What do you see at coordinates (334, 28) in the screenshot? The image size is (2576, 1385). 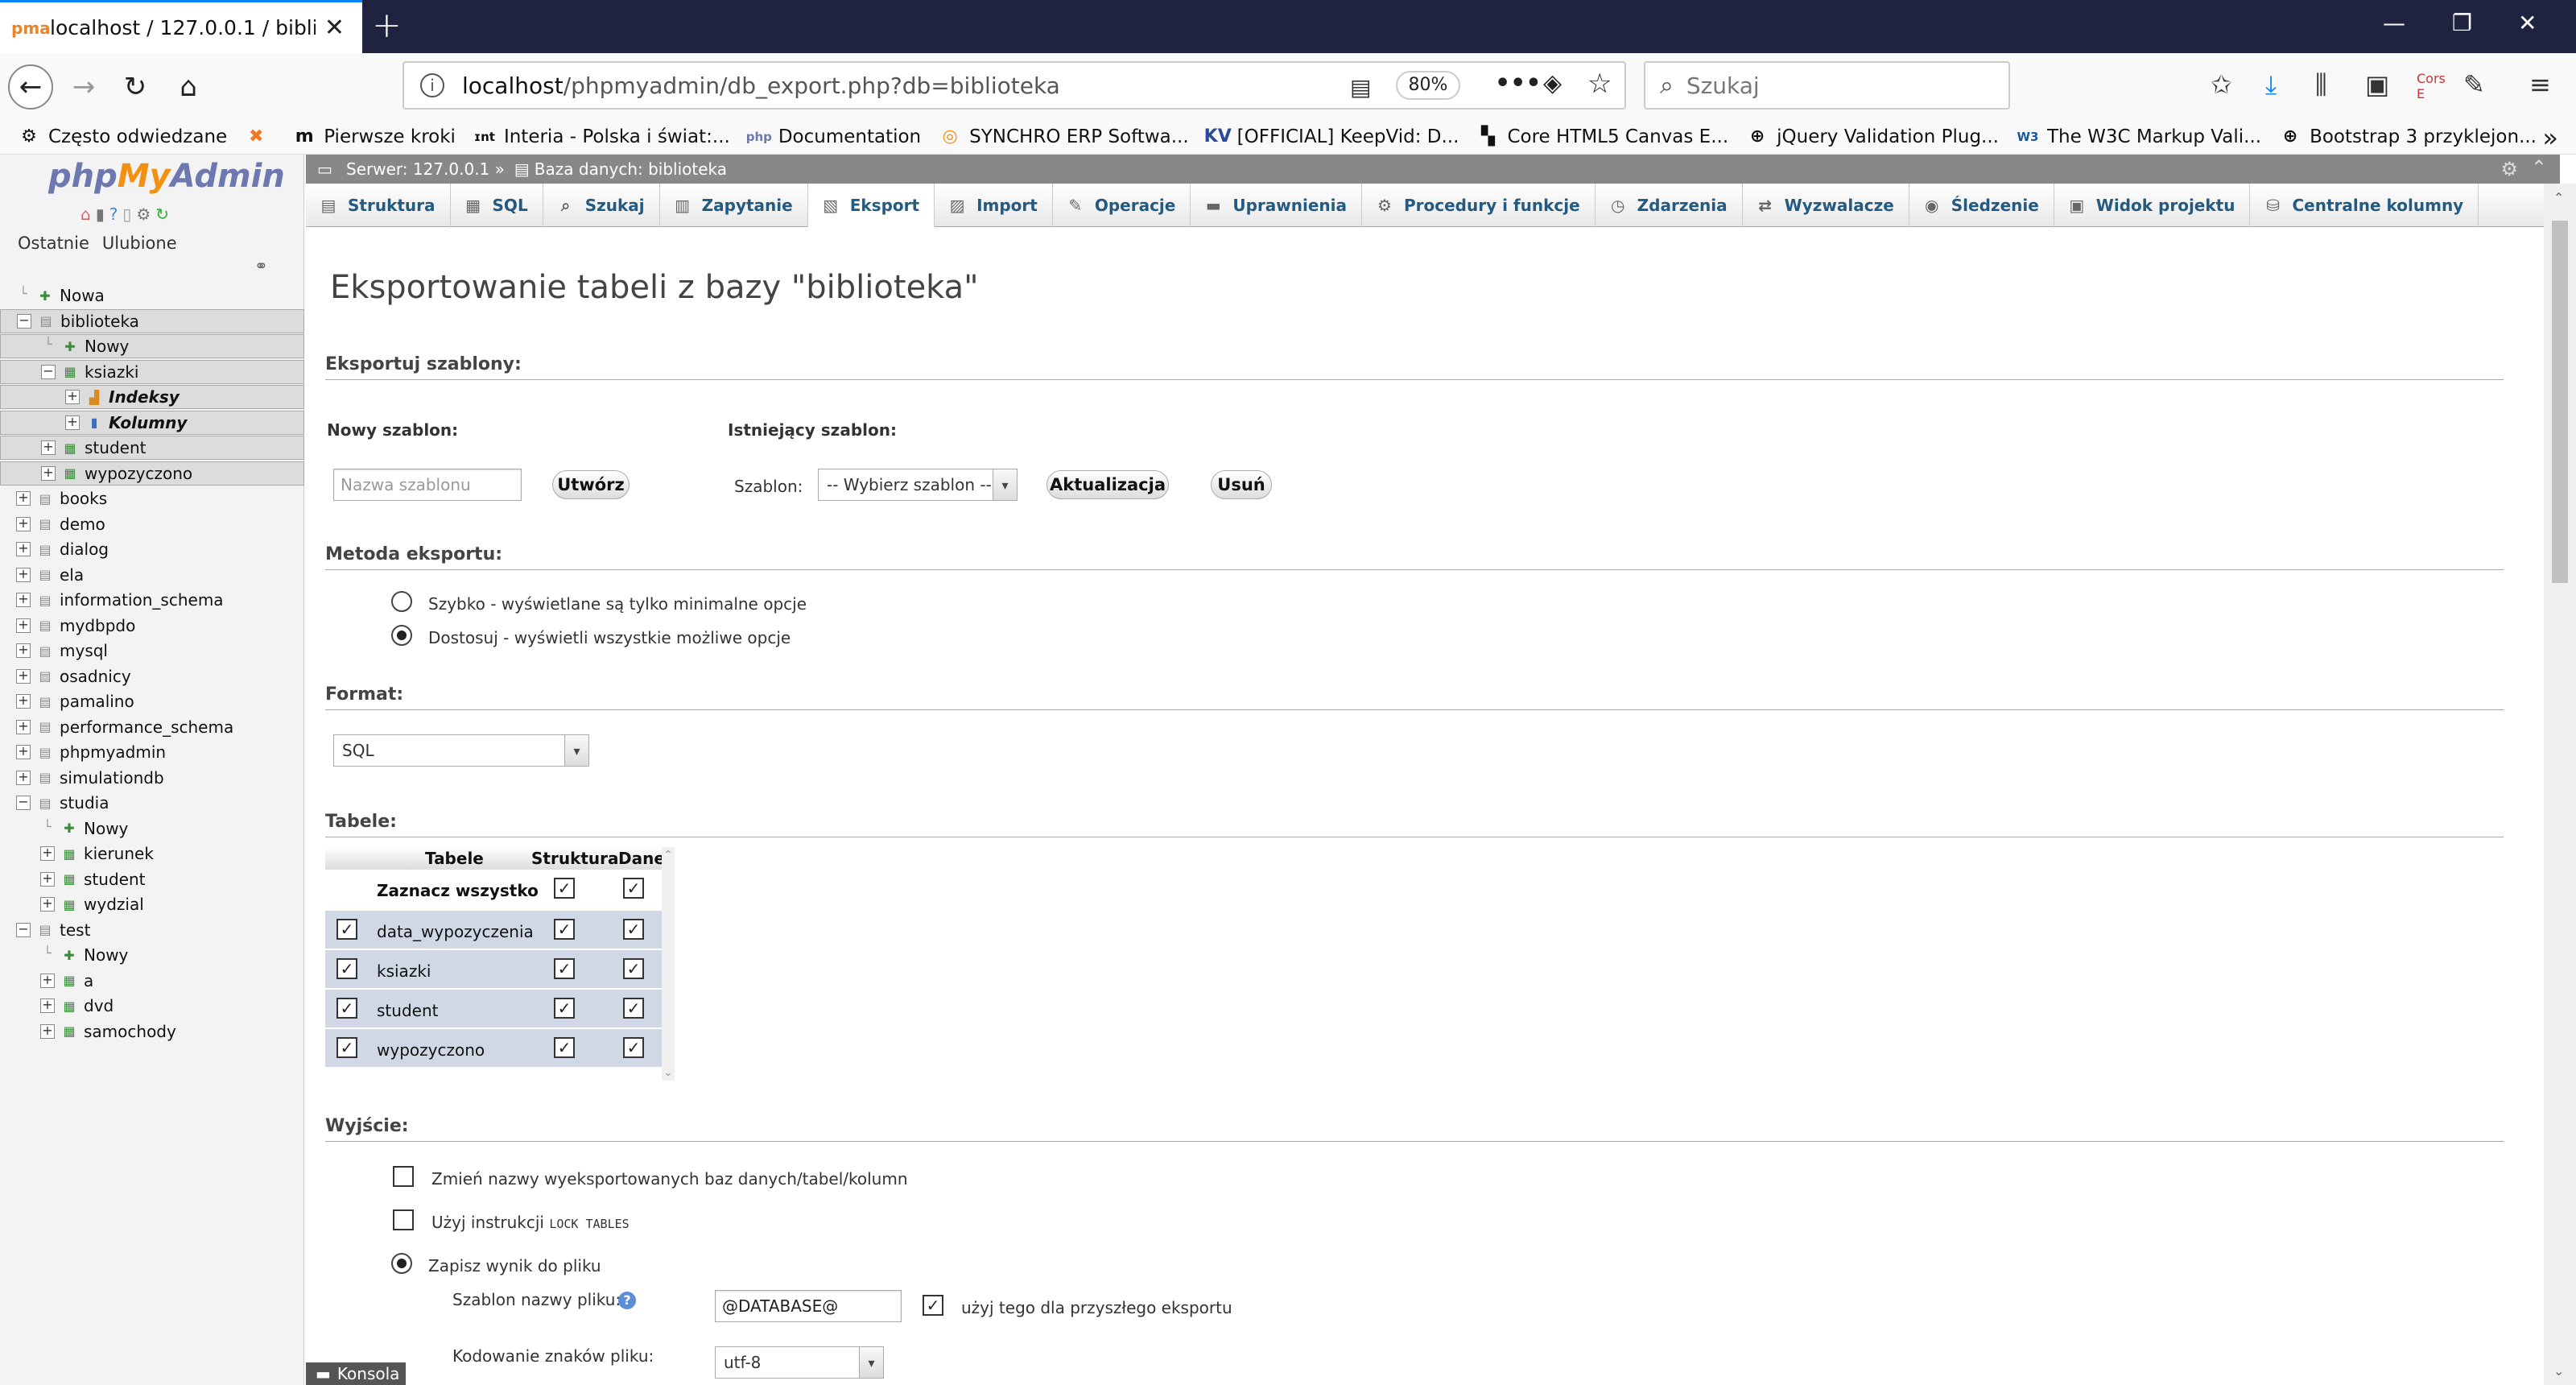 I see `close-tab-icon: ✕` at bounding box center [334, 28].